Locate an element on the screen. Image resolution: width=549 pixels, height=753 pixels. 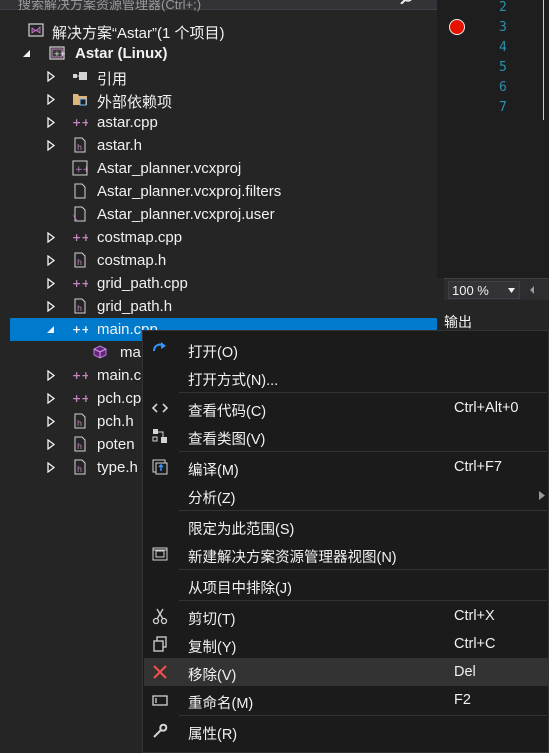
tree-row-grid-path-cpp: ++ grid_path.cpp is located at coordinates (223, 283).